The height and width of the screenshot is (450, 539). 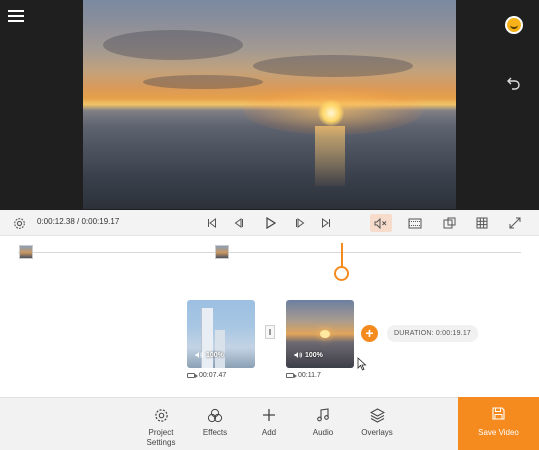 What do you see at coordinates (377, 415) in the screenshot?
I see `layers-icon` at bounding box center [377, 415].